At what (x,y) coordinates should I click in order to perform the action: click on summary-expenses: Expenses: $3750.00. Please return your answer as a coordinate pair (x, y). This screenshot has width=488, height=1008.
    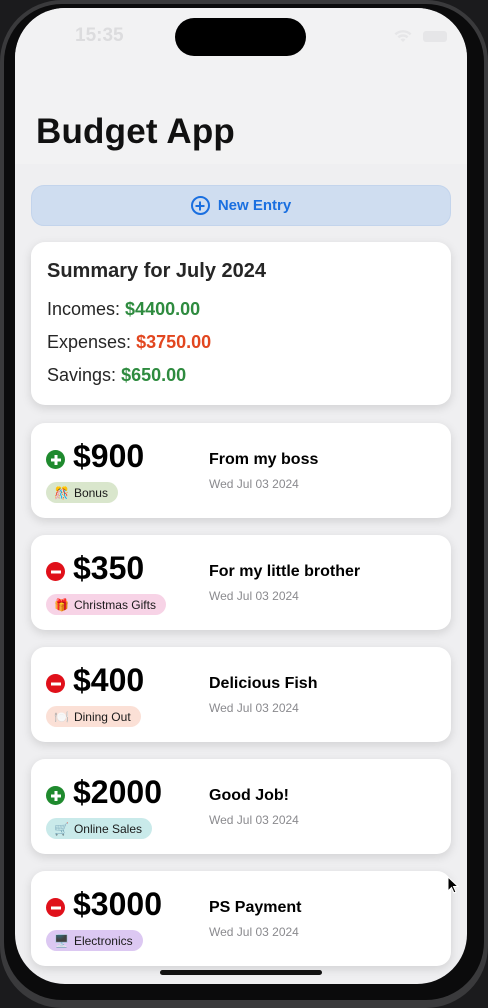
    Looking at the image, I should click on (129, 342).